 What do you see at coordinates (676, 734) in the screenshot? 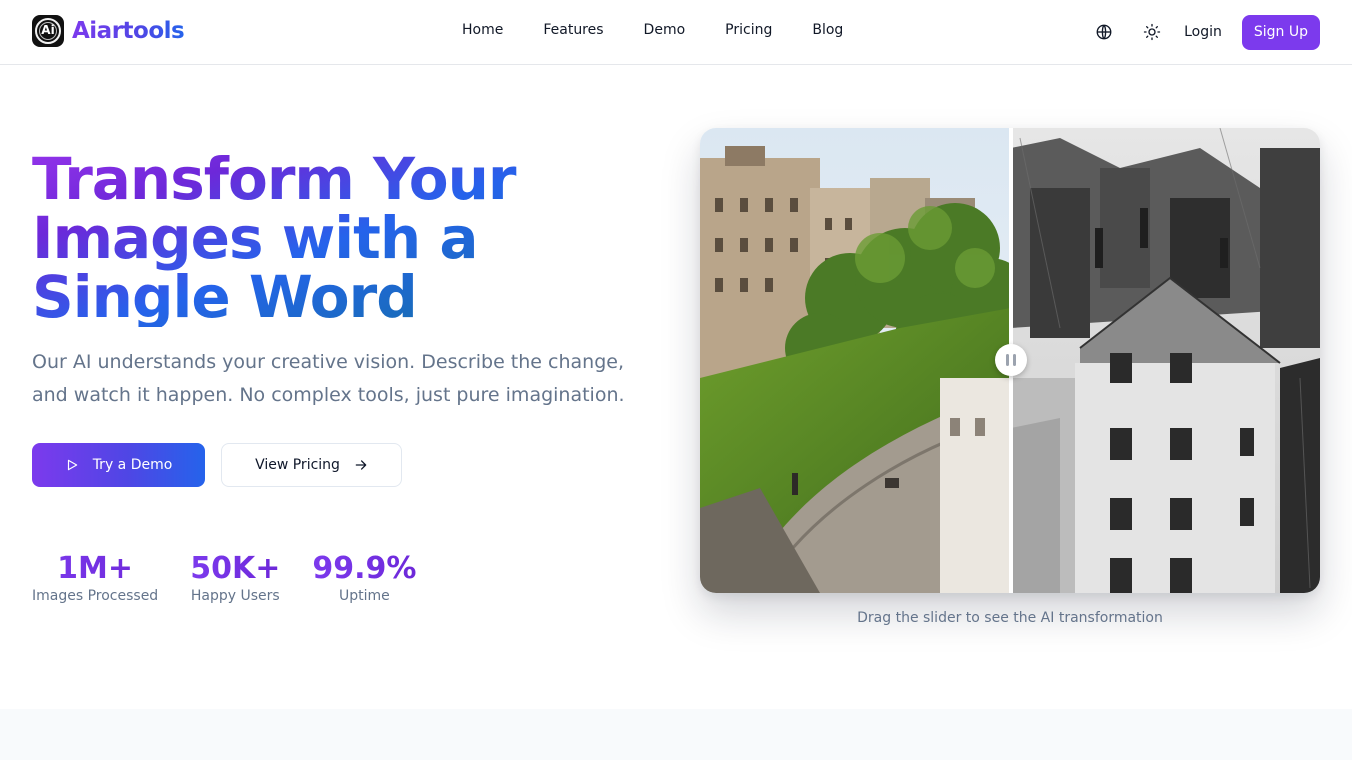
I see `next-section-band` at bounding box center [676, 734].